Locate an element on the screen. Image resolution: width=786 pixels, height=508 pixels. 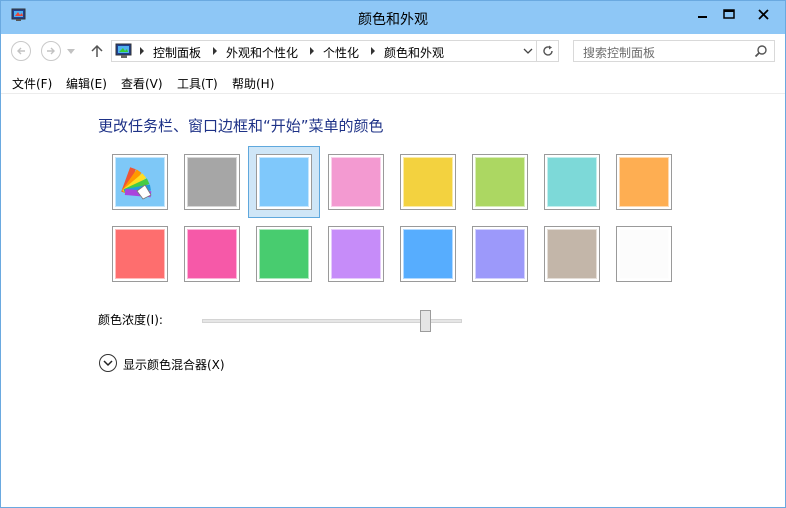
page-heading: 更改任务栏、窗口边框和“开始”菜单的颜色 is located at coordinates (241, 126).